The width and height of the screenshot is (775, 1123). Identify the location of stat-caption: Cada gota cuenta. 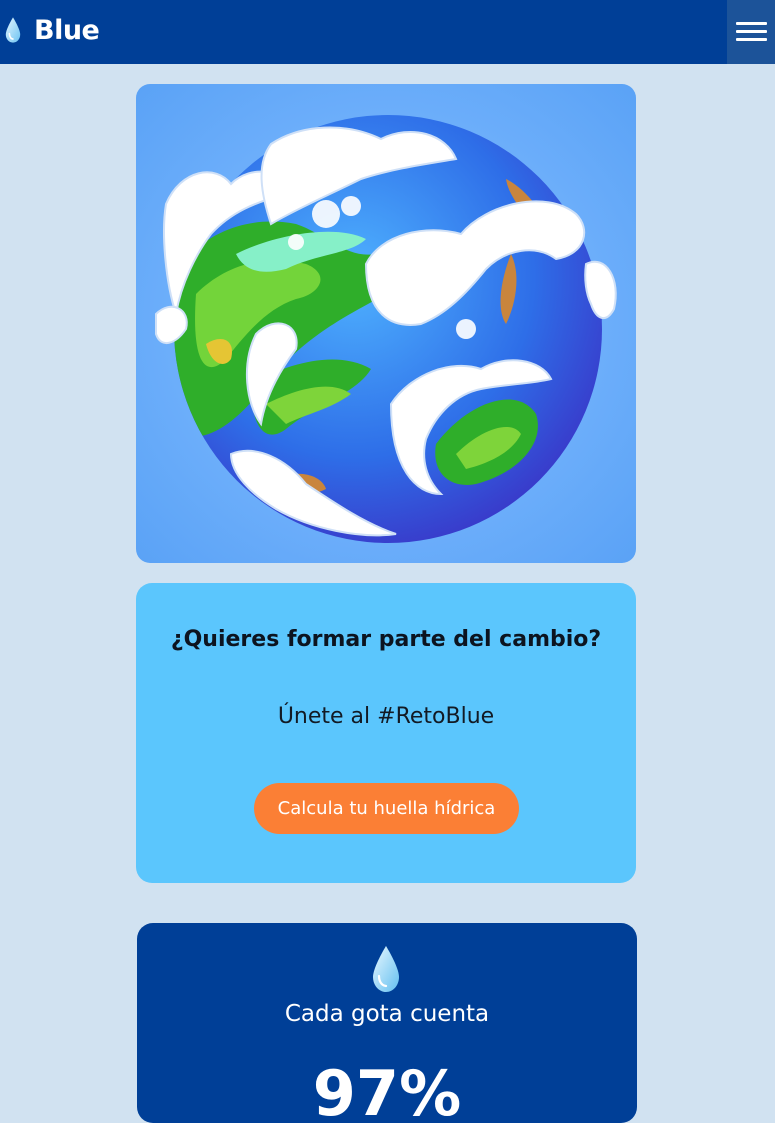
(387, 1014).